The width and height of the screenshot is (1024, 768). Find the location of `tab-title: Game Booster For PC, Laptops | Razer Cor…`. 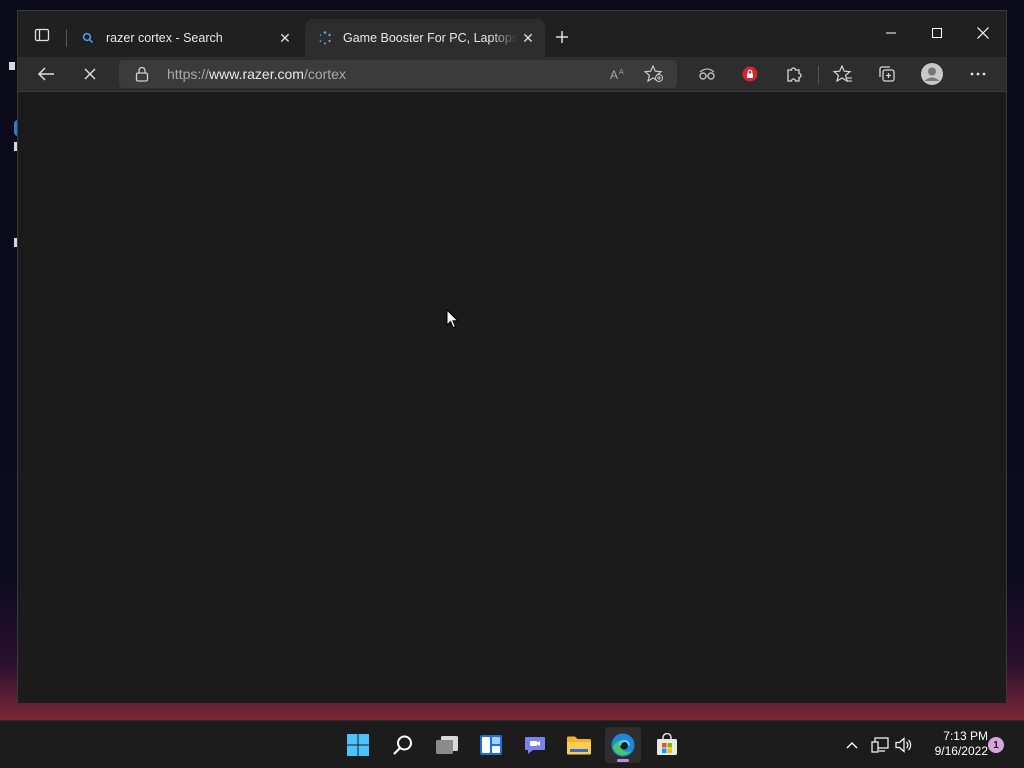

tab-title: Game Booster For PC, Laptops | Razer Cor… is located at coordinates (430, 38).